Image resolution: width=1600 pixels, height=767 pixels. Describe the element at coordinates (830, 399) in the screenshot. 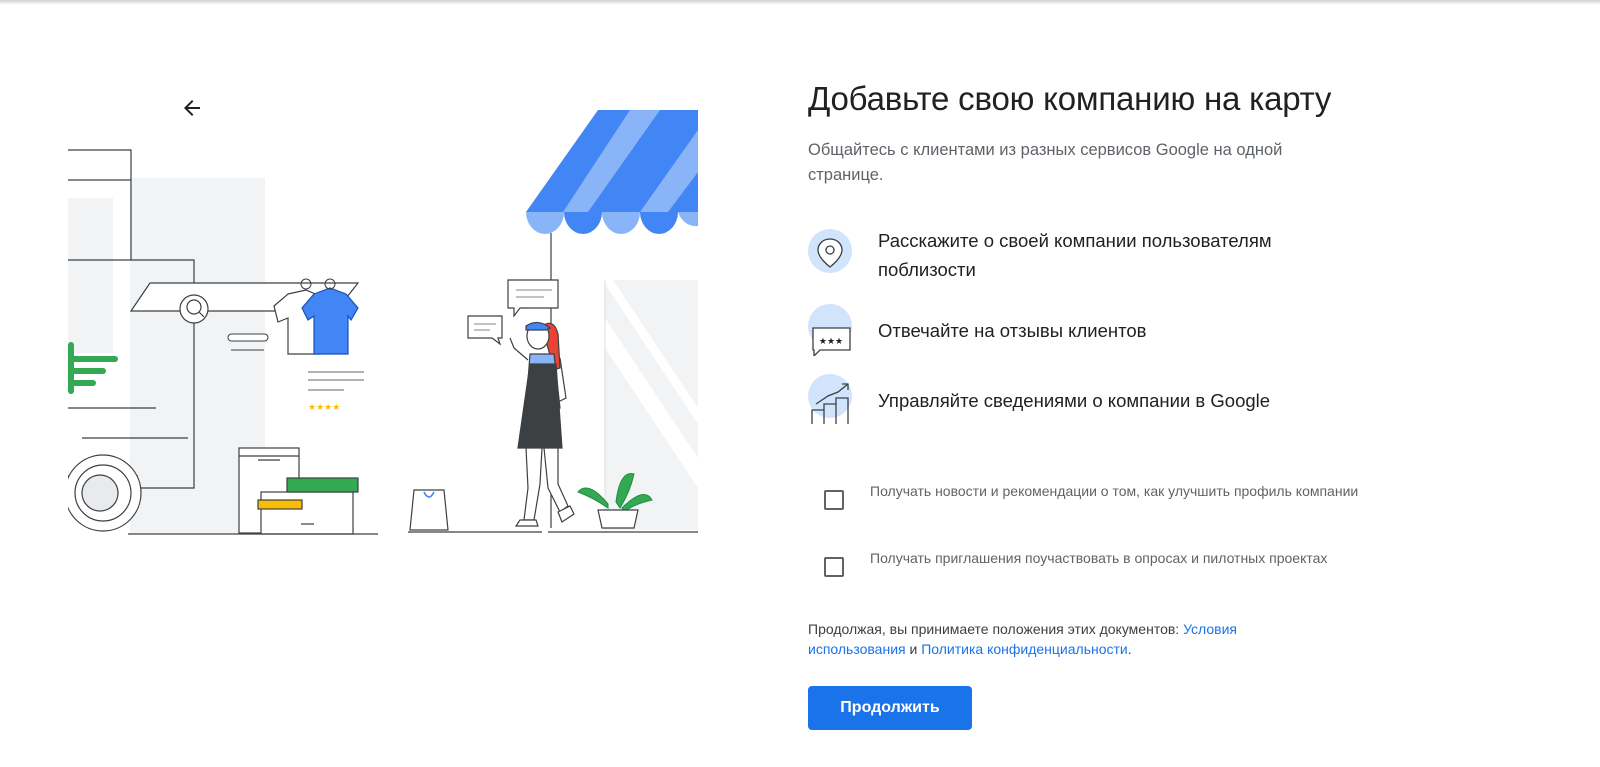

I see `growth-chart-icon` at that location.